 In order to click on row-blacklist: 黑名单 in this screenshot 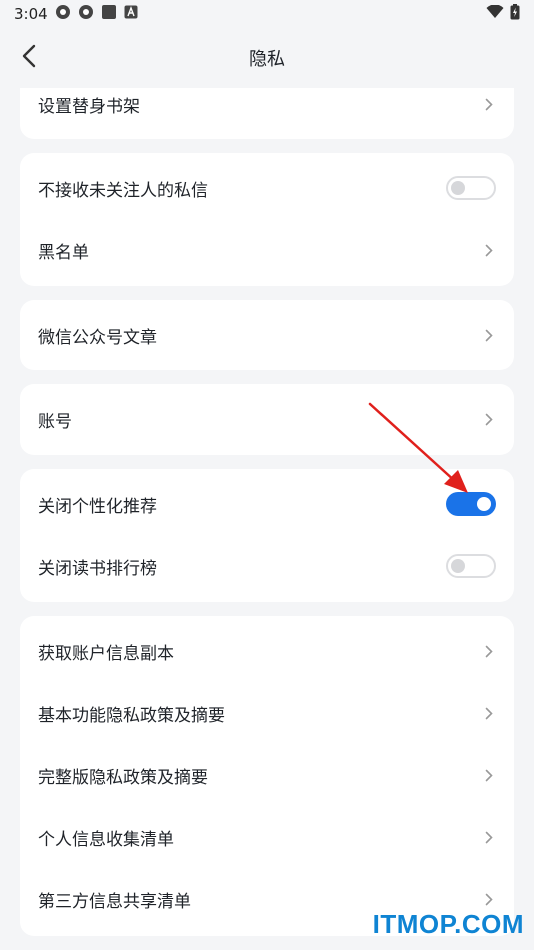, I will do `click(267, 250)`.